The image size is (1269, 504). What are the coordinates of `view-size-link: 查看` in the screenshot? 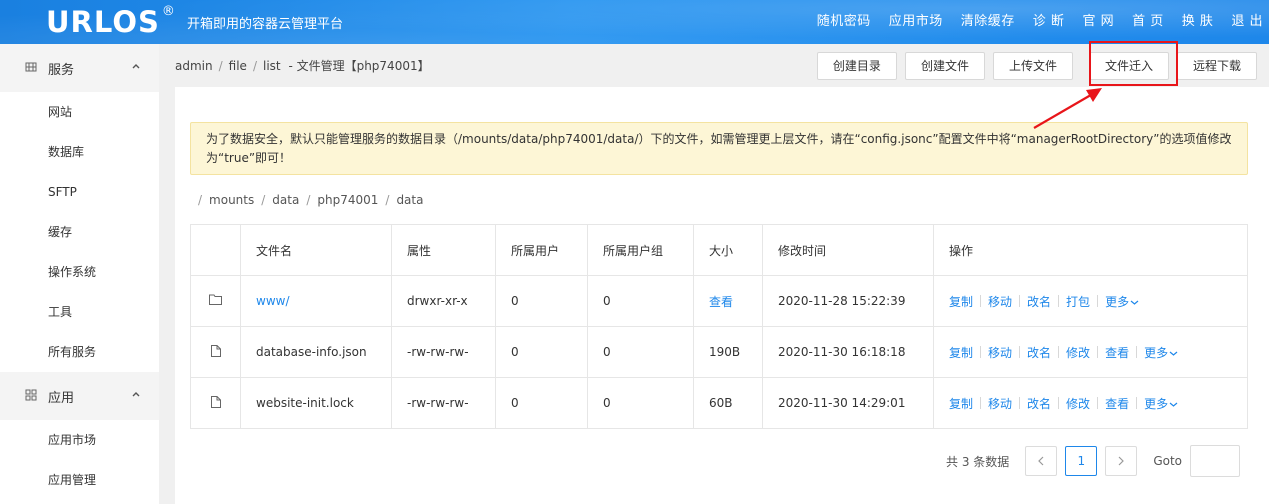 It's located at (721, 302).